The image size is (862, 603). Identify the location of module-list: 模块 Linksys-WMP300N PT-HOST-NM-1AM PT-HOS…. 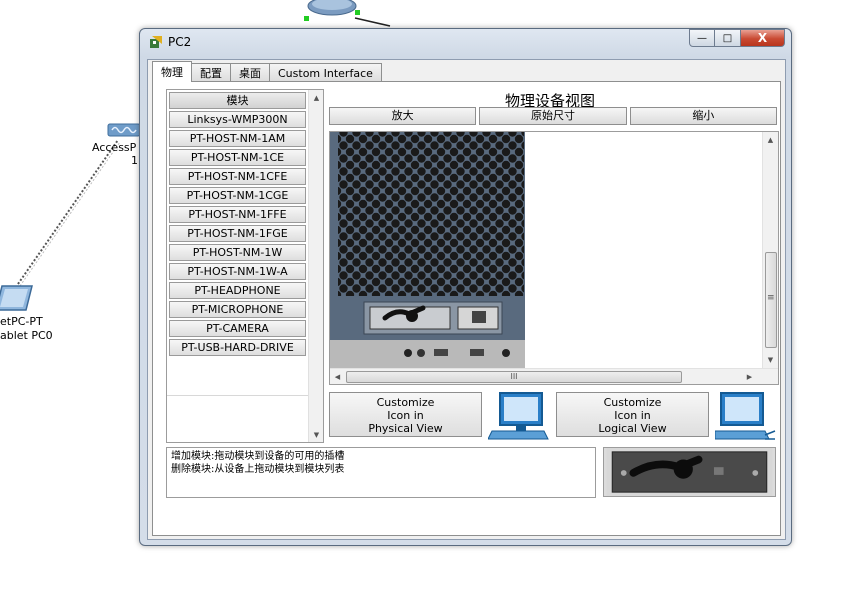
(245, 266).